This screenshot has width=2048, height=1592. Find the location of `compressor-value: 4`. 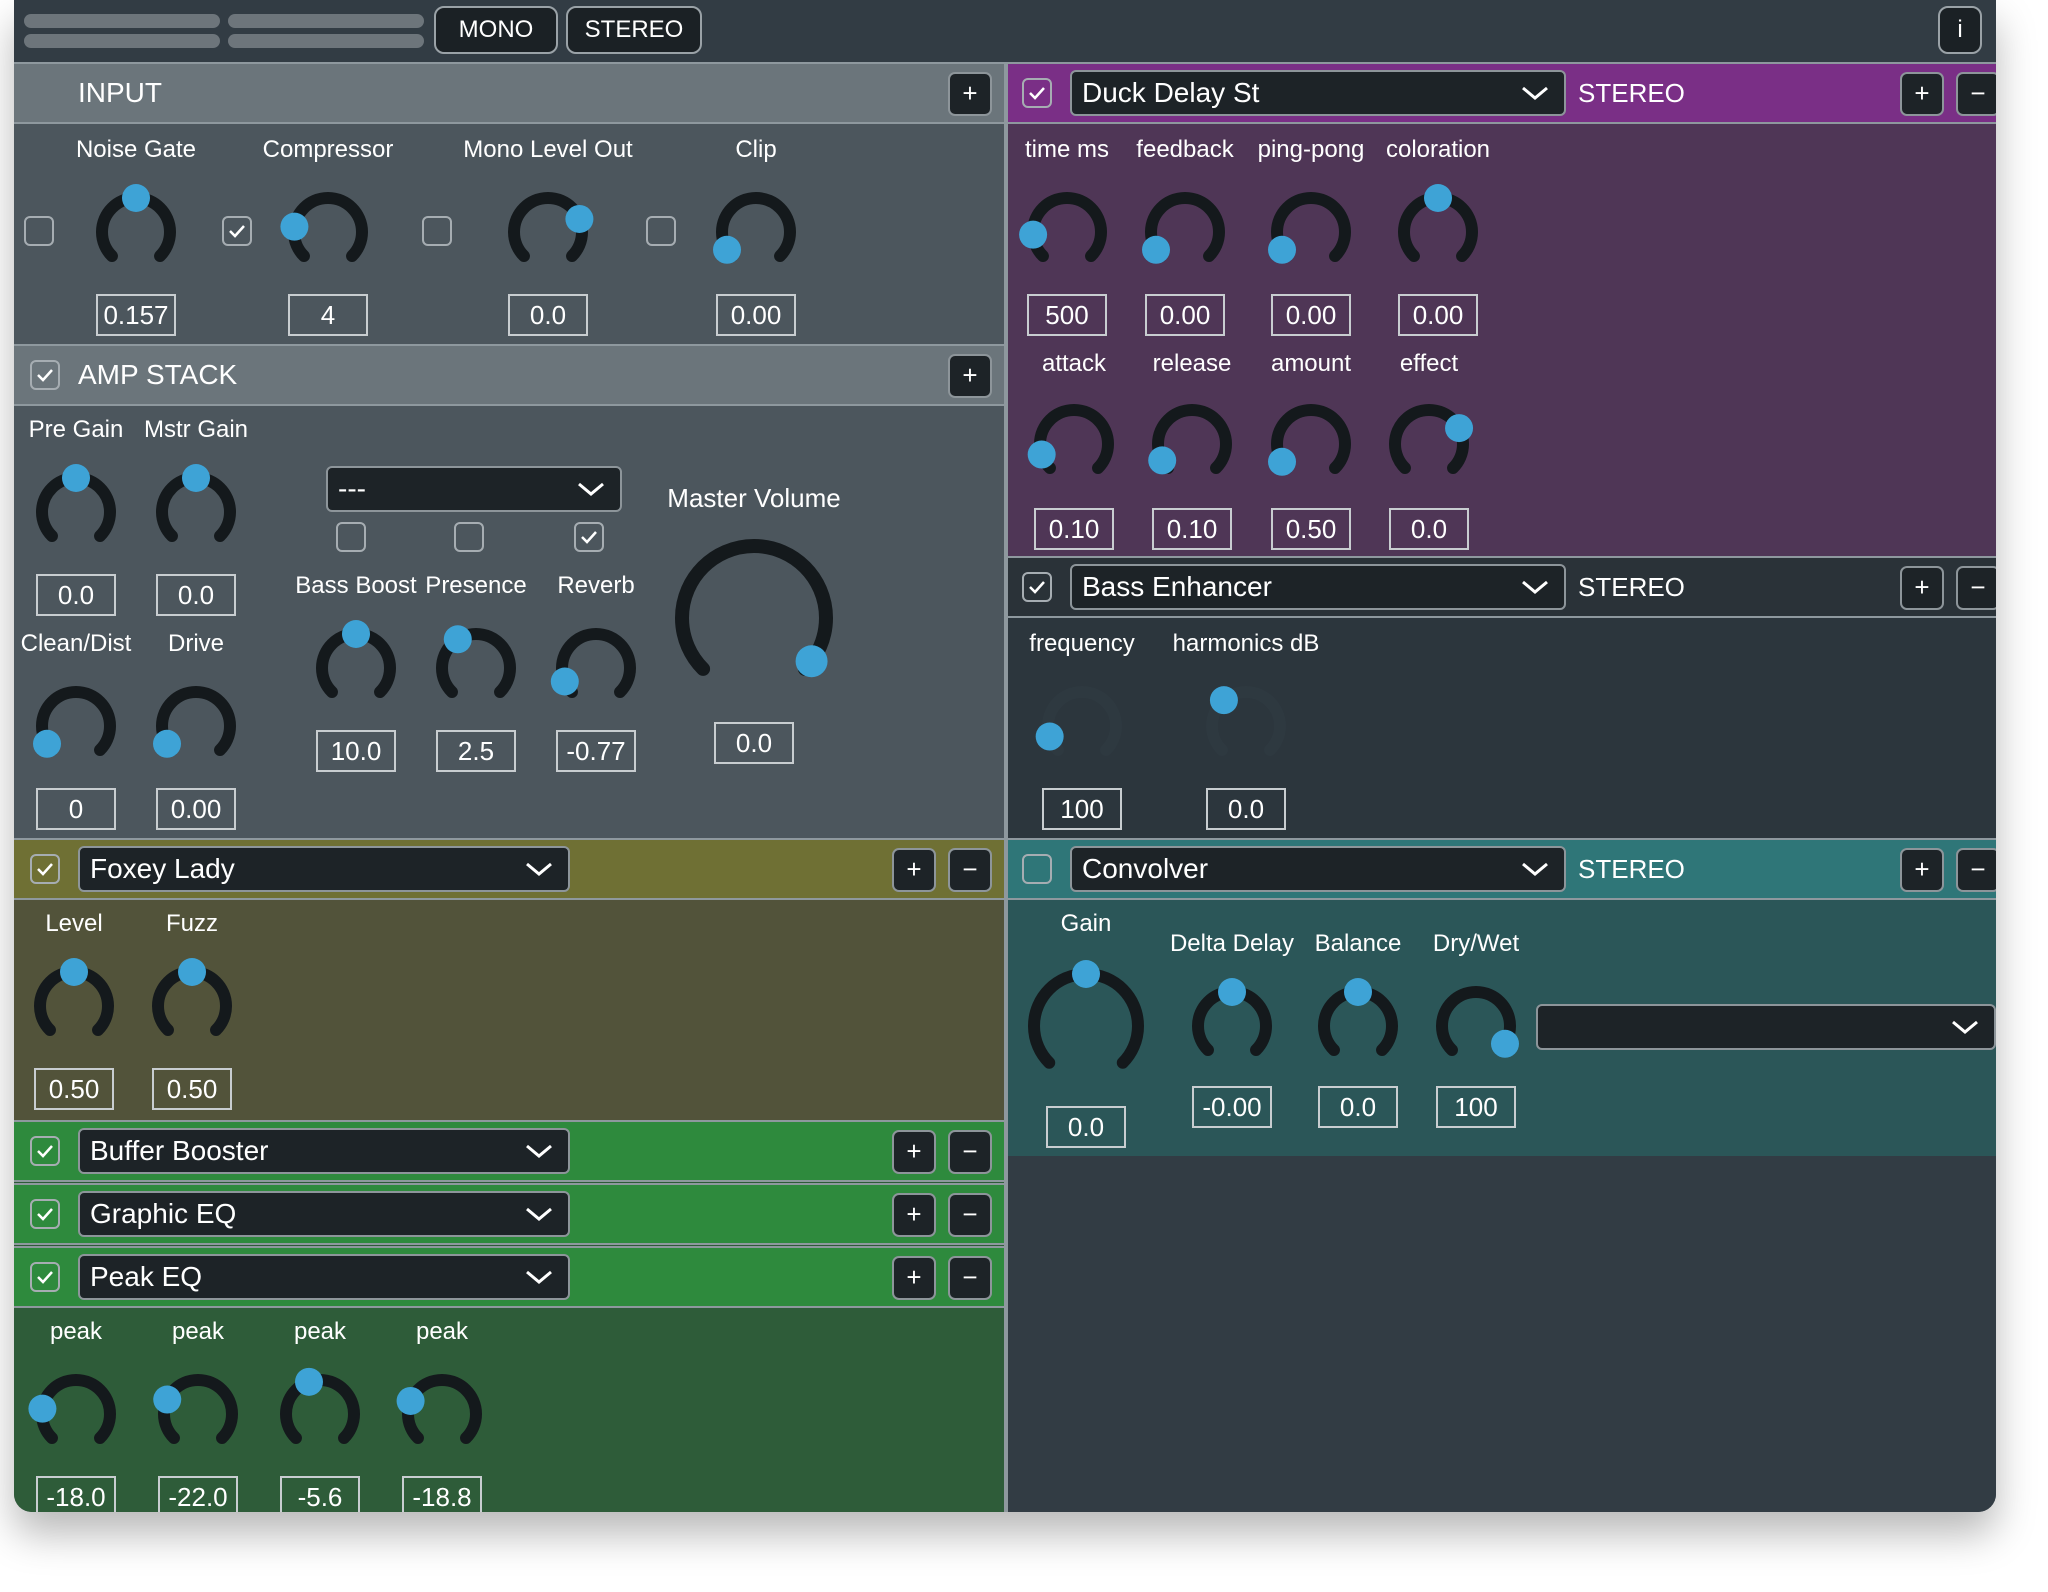

compressor-value: 4 is located at coordinates (328, 315).